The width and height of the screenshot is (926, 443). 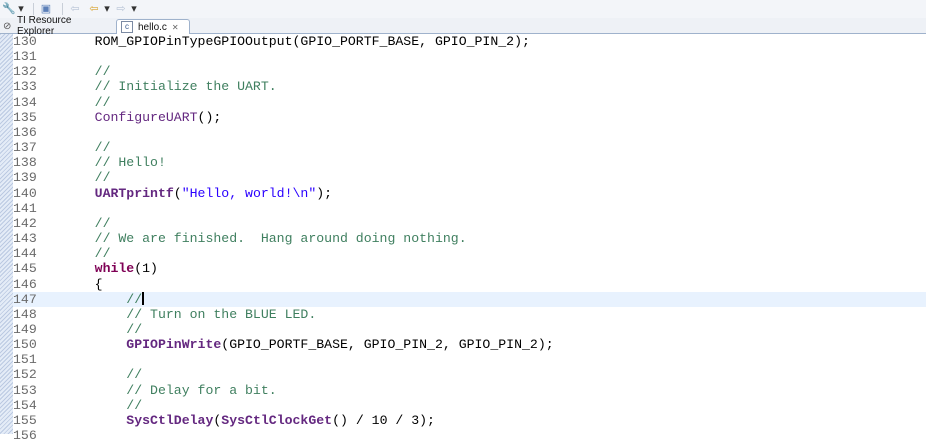 I want to click on code-line: 145 while(1), so click(x=469, y=268).